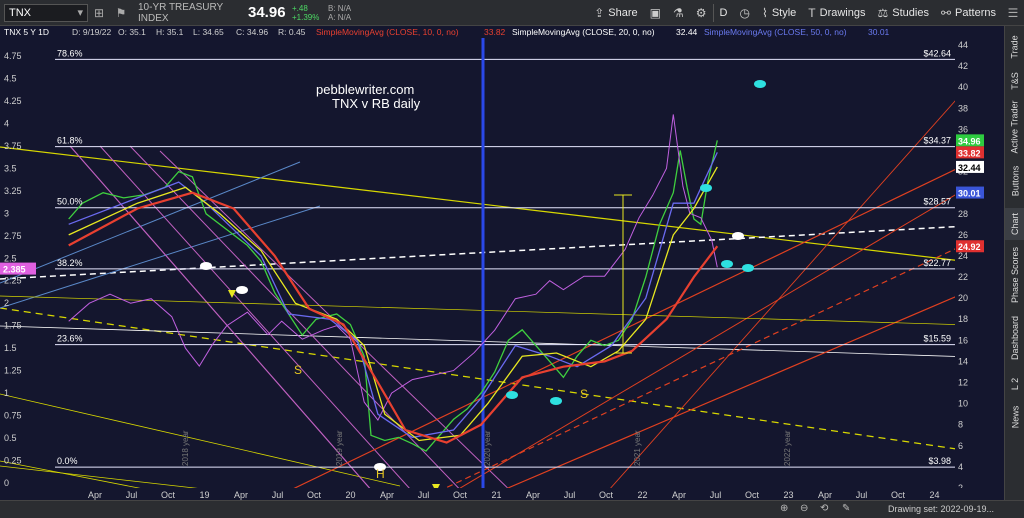  I want to click on link-icon: ⊞, so click(99, 13).